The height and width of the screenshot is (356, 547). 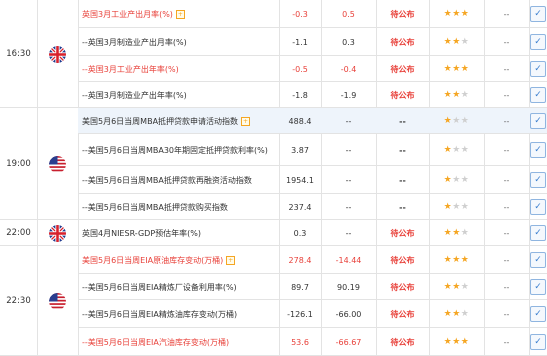 What do you see at coordinates (348, 69) in the screenshot?
I see `previous-value: -0.4` at bounding box center [348, 69].